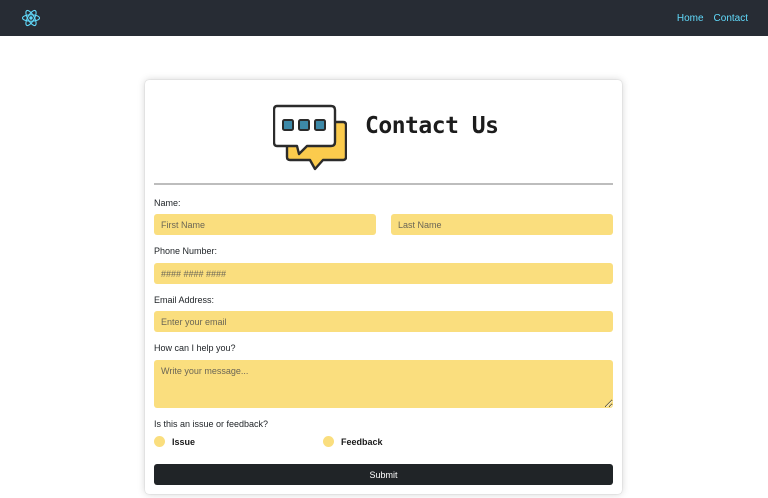 This screenshot has height=498, width=768. What do you see at coordinates (383, 321) in the screenshot?
I see `email-input` at bounding box center [383, 321].